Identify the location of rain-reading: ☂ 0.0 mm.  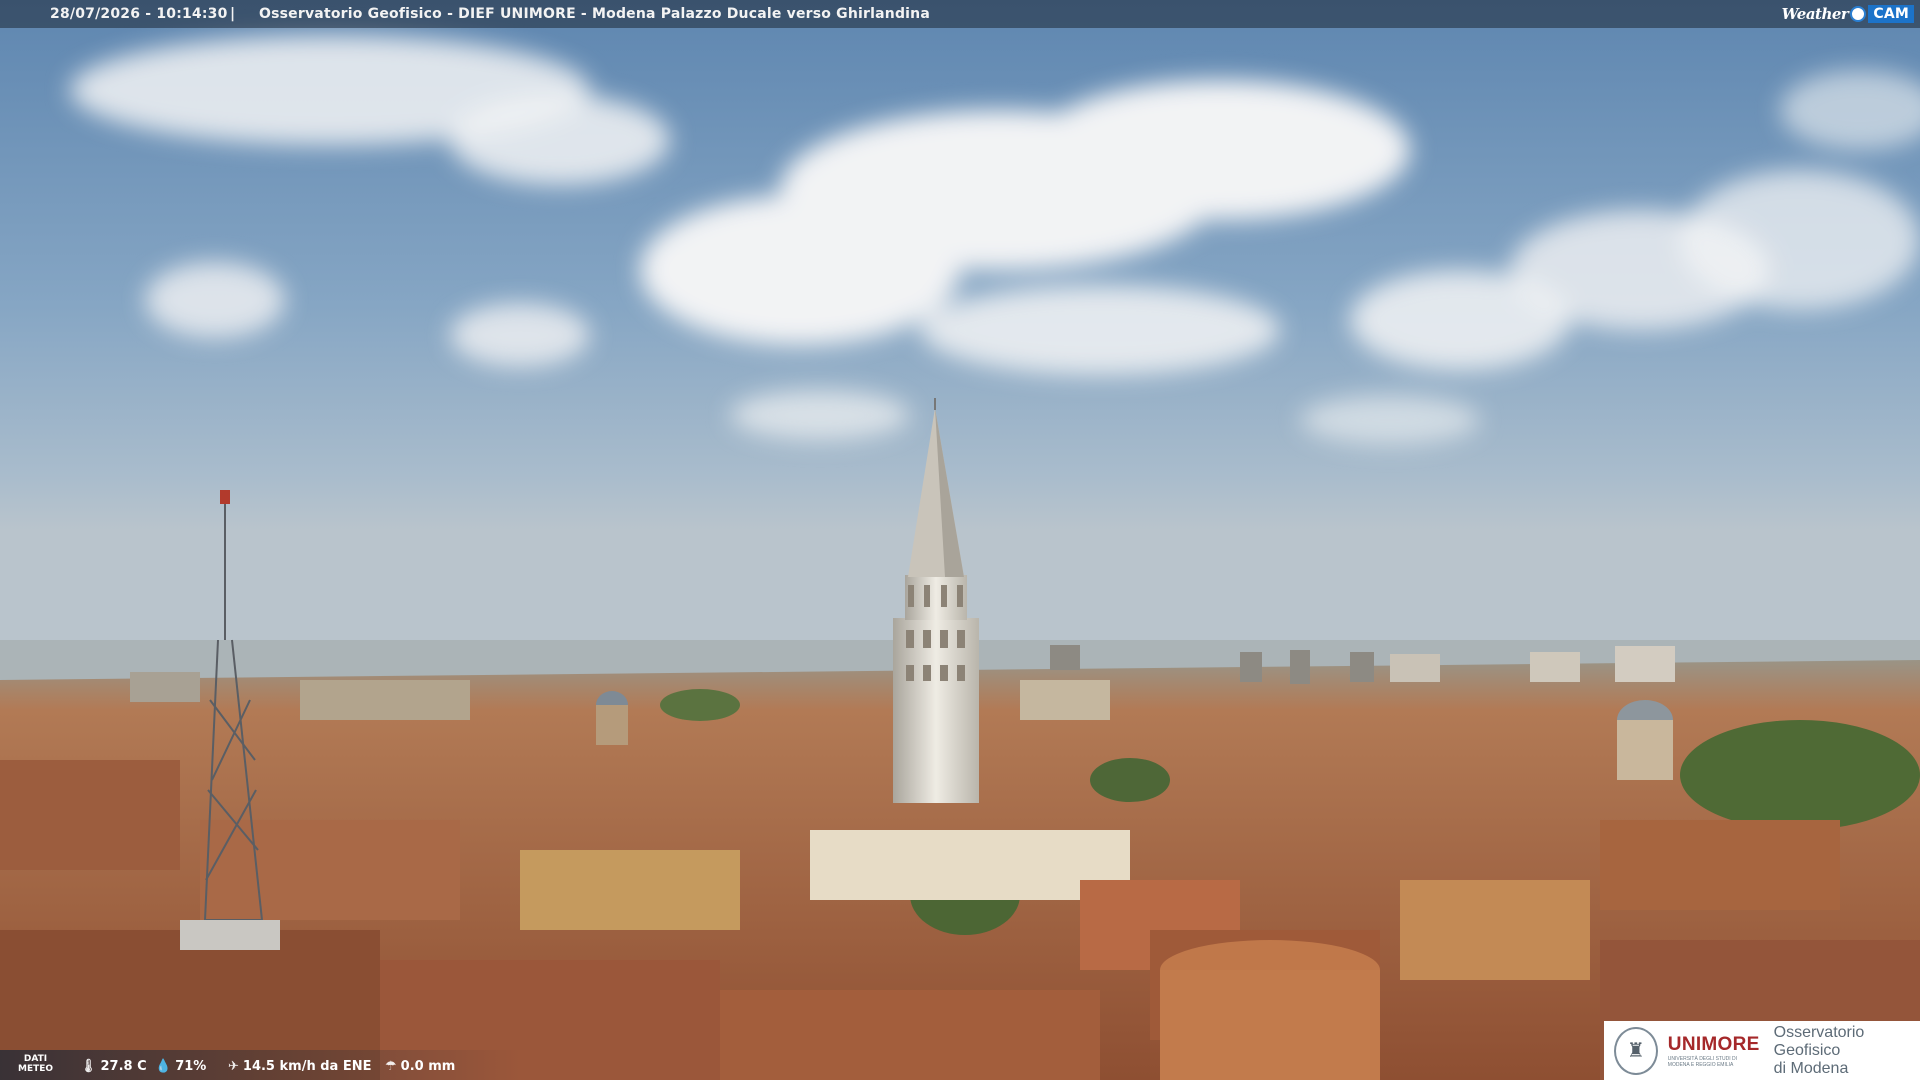
(420, 1066).